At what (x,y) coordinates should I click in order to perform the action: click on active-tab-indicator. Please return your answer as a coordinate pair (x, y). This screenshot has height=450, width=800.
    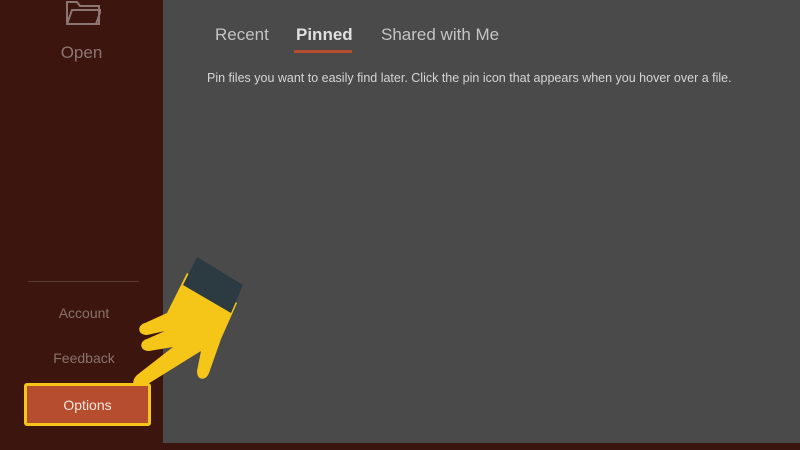
    Looking at the image, I should click on (323, 51).